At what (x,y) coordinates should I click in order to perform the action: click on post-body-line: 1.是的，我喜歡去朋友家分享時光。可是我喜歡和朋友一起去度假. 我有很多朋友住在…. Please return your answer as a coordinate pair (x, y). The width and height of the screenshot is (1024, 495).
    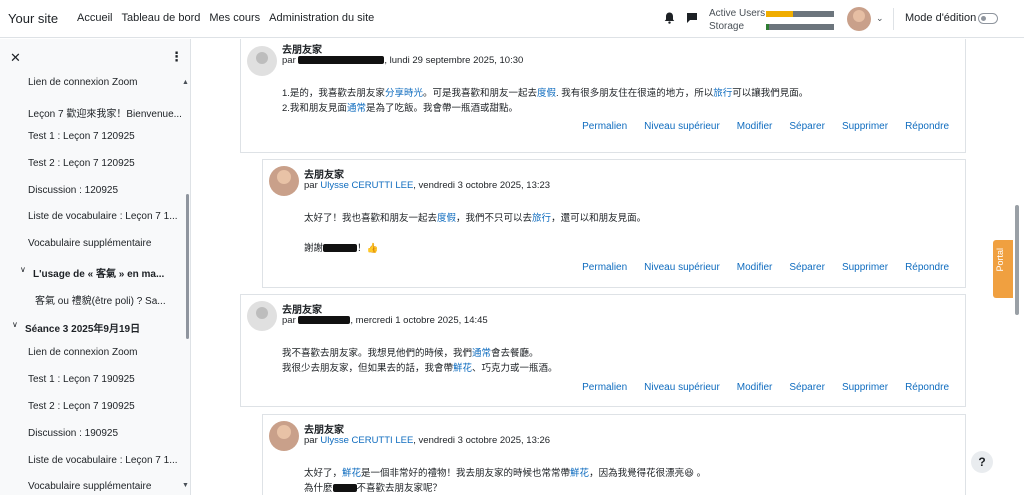
    Looking at the image, I should click on (545, 92).